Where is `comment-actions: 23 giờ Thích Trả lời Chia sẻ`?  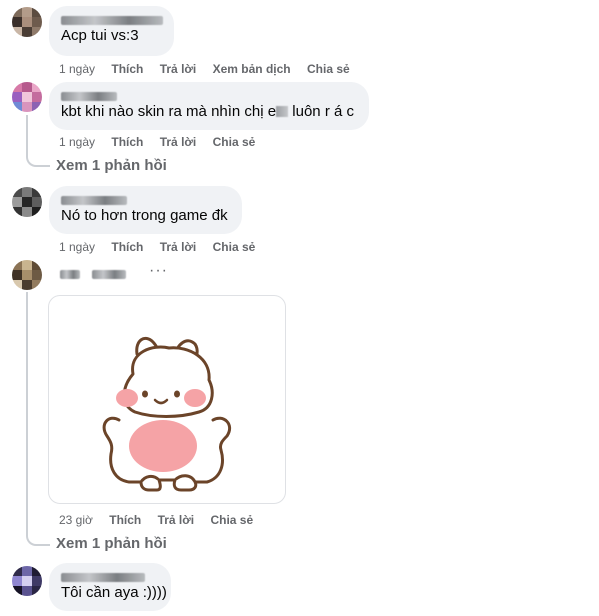 comment-actions: 23 giờ Thích Trả lời Chia sẻ is located at coordinates (162, 520).